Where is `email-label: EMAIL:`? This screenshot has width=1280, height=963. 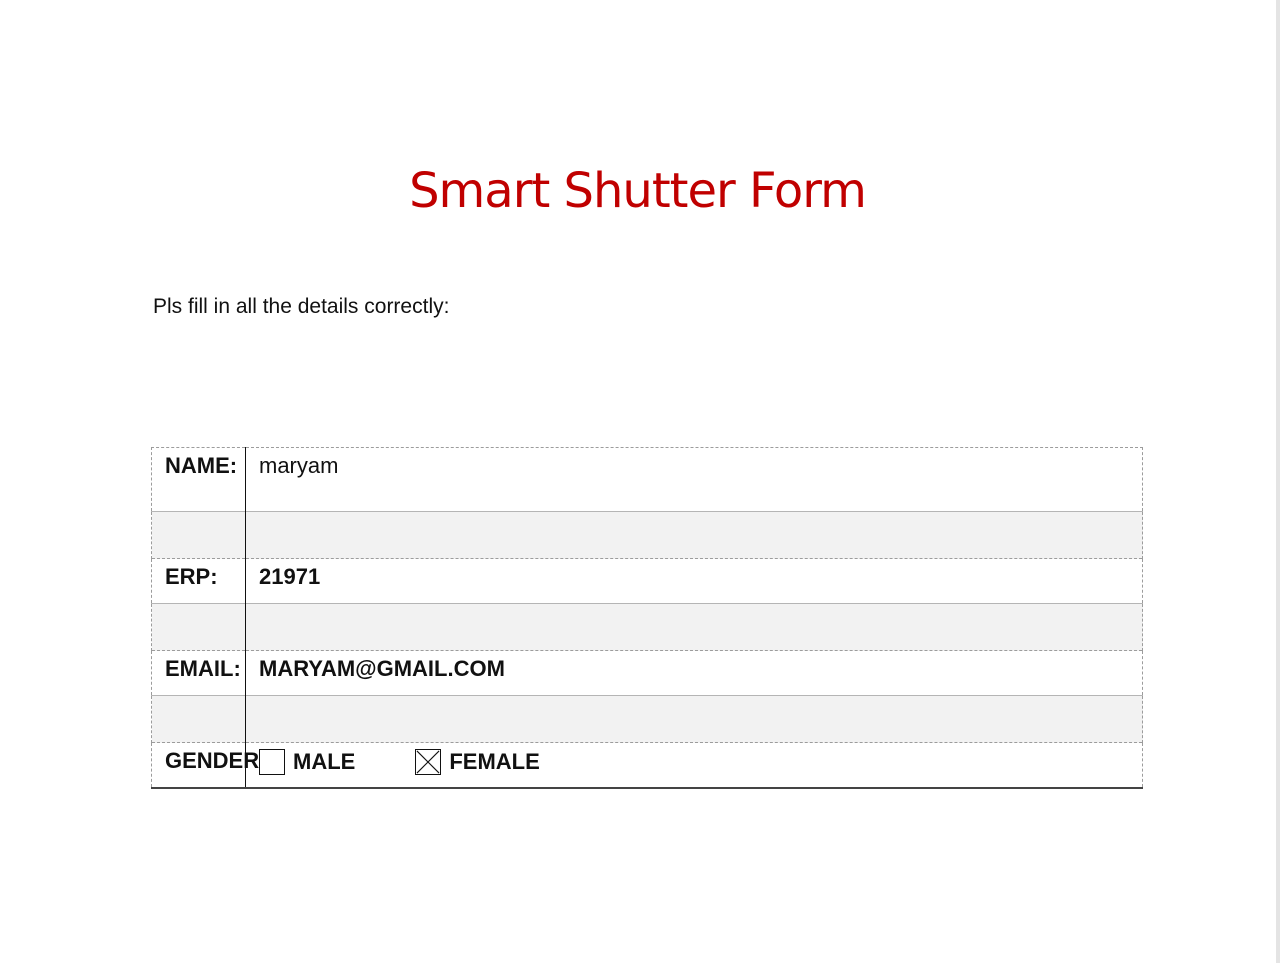
email-label: EMAIL: is located at coordinates (198, 673).